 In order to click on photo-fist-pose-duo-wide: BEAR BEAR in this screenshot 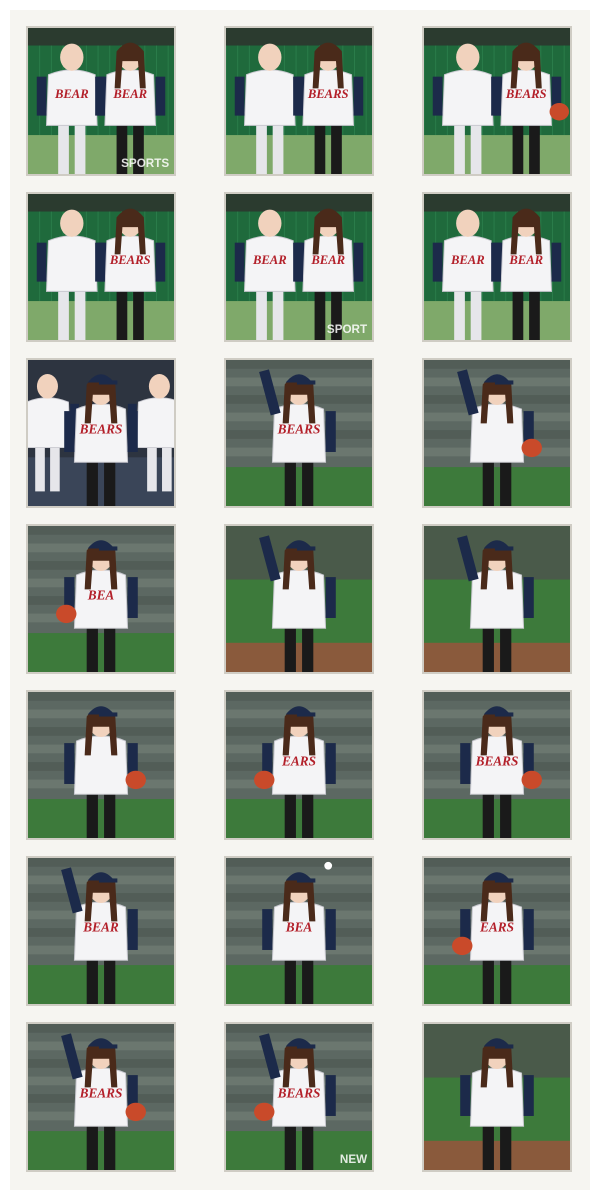, I will do `click(497, 267)`.